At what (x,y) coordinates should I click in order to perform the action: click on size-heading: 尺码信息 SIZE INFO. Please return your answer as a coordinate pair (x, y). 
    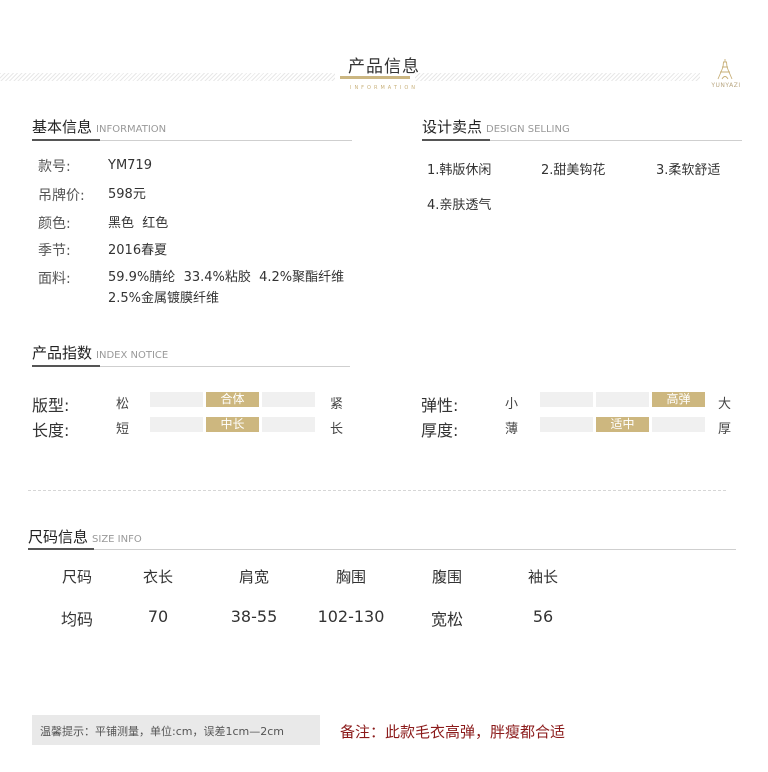
    Looking at the image, I should click on (85, 536).